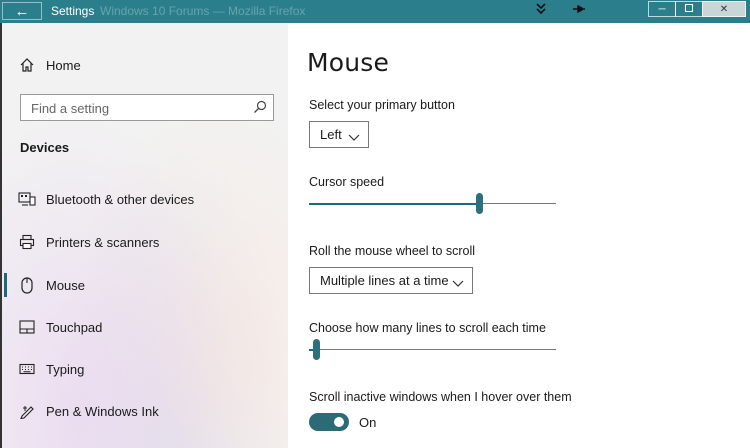  What do you see at coordinates (331, 134) in the screenshot?
I see `primary-button-value: Left` at bounding box center [331, 134].